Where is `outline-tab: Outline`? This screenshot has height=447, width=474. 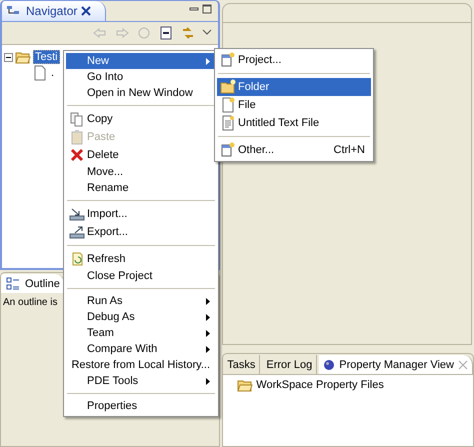
outline-tab: Outline is located at coordinates (33, 283).